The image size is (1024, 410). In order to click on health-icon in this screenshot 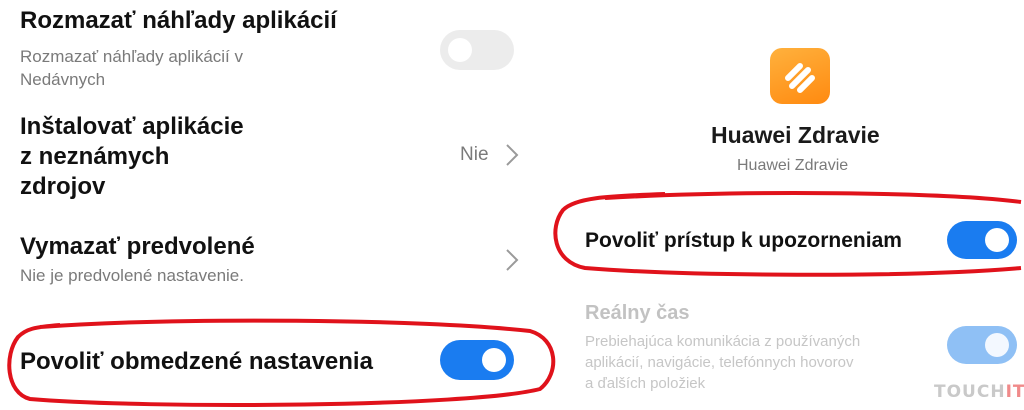, I will do `click(800, 78)`.